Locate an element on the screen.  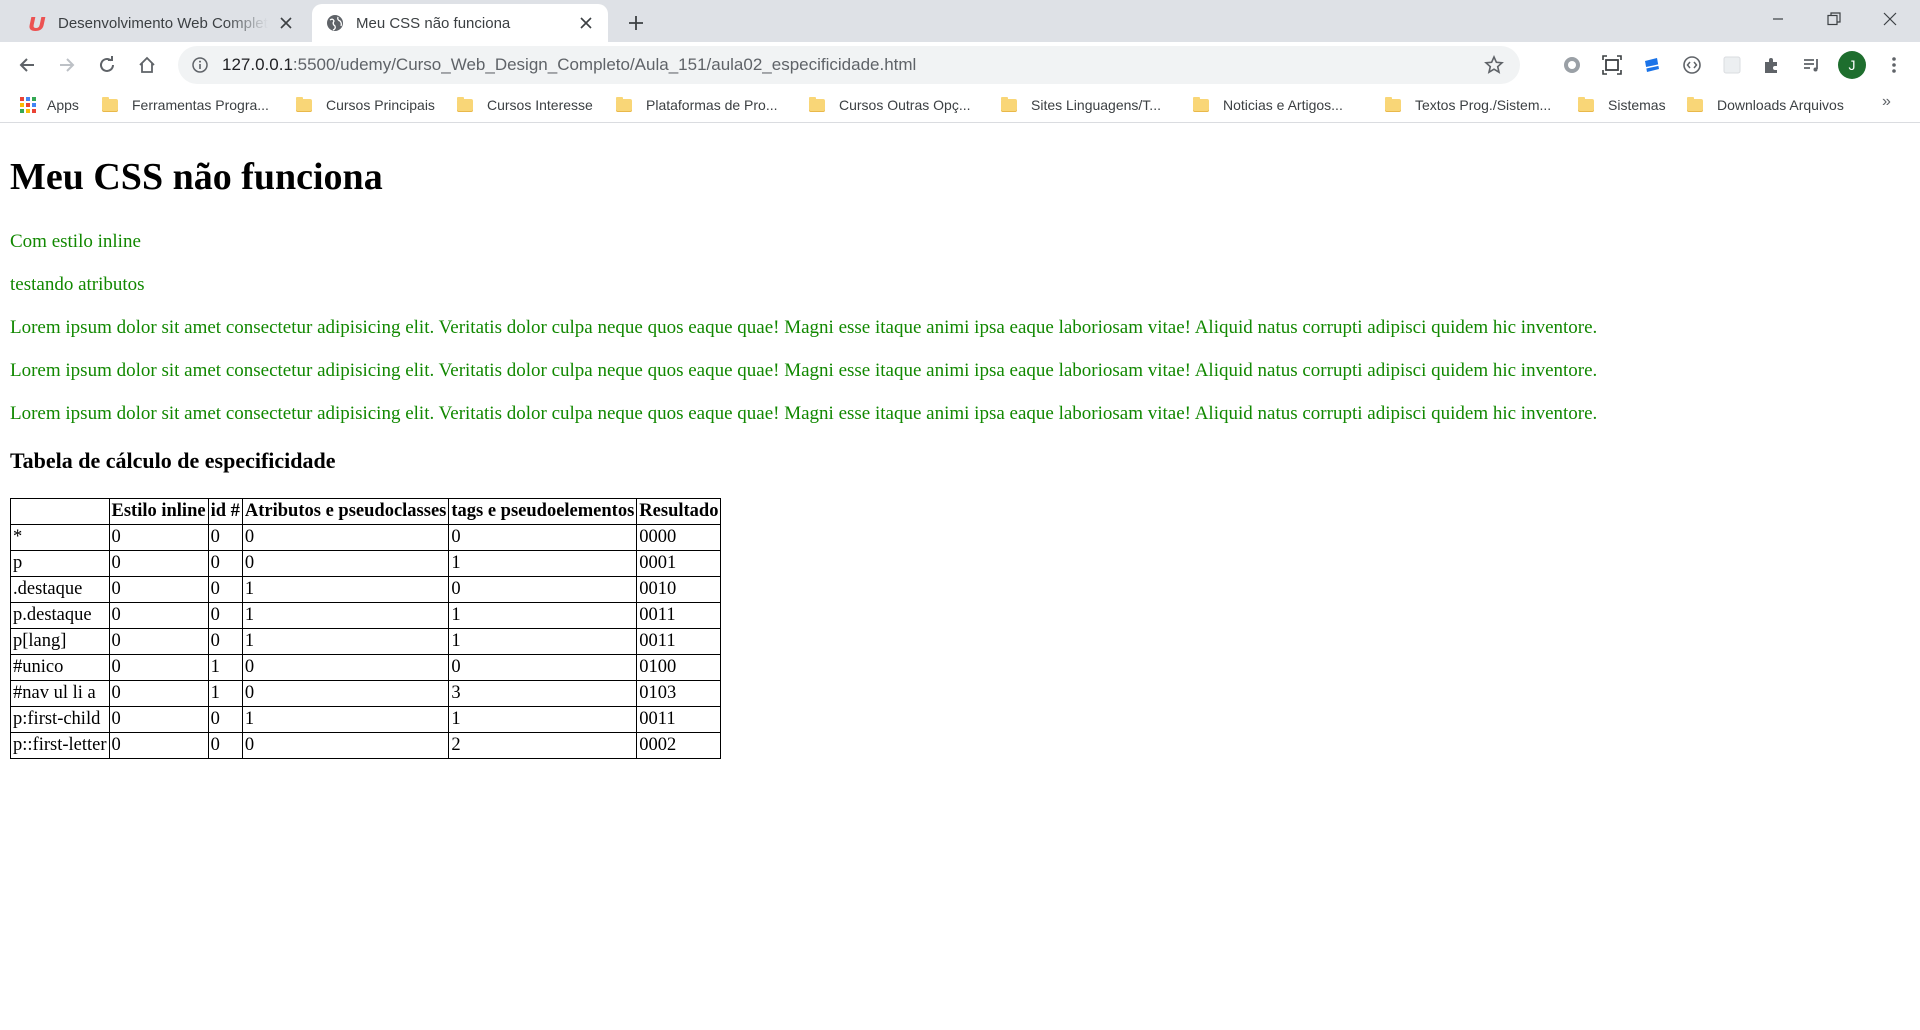
bookmark-star-icon is located at coordinates (1494, 65).